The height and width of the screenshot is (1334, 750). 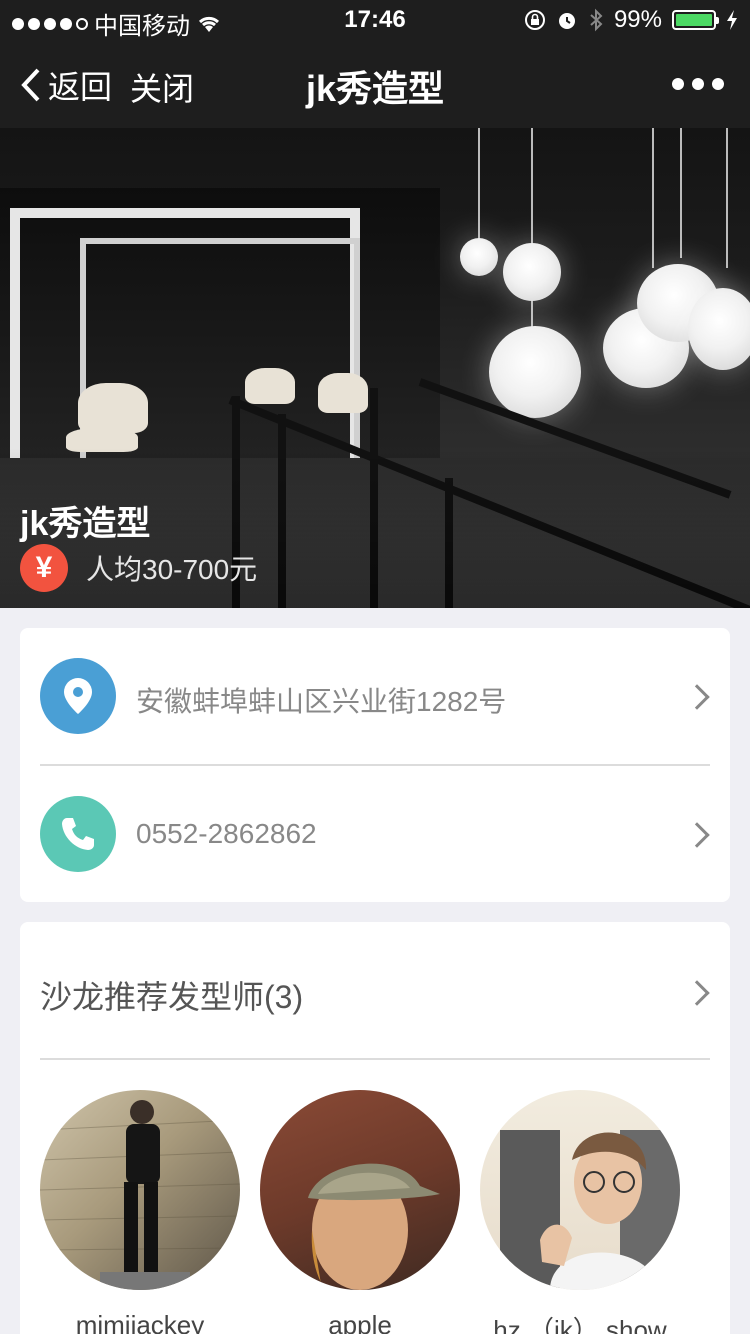 What do you see at coordinates (580, 1322) in the screenshot?
I see `stylist-name: hz （jk） show` at bounding box center [580, 1322].